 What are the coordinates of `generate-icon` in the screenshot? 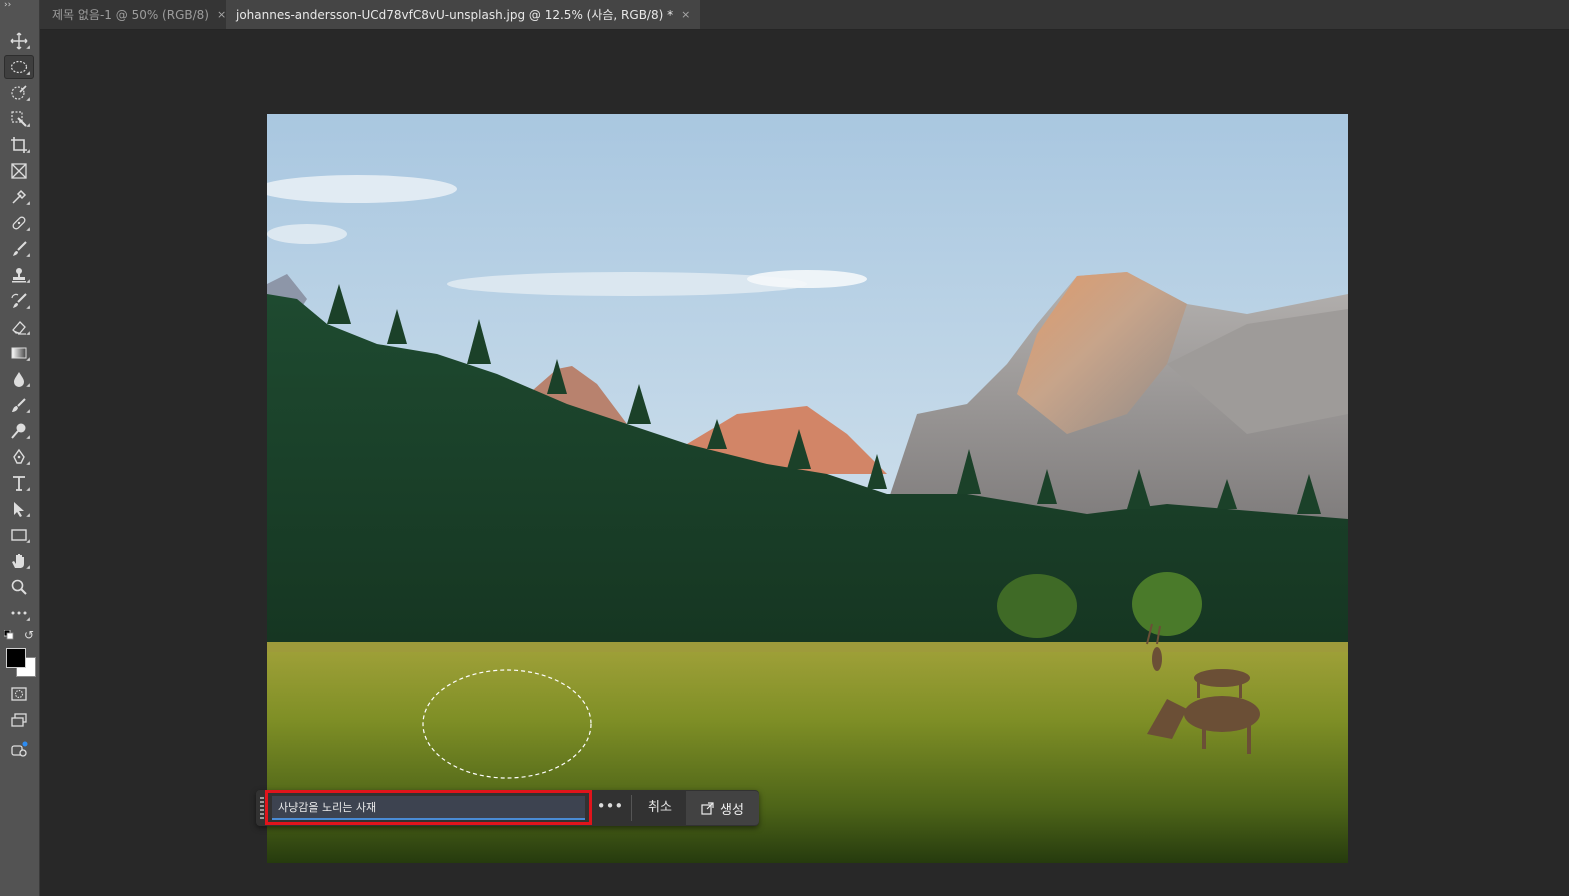 It's located at (707, 808).